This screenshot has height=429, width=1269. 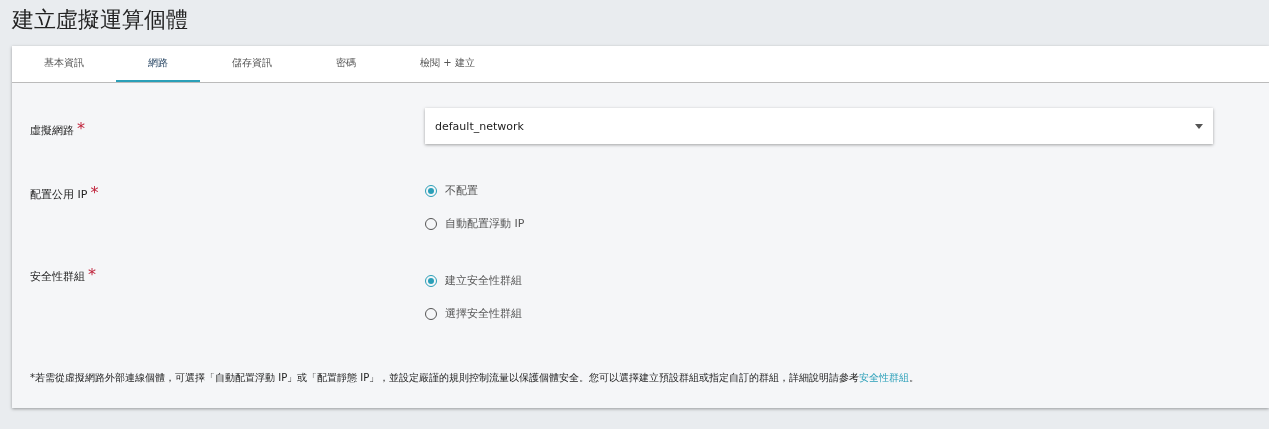 What do you see at coordinates (346, 64) in the screenshot?
I see `tab: 密碼` at bounding box center [346, 64].